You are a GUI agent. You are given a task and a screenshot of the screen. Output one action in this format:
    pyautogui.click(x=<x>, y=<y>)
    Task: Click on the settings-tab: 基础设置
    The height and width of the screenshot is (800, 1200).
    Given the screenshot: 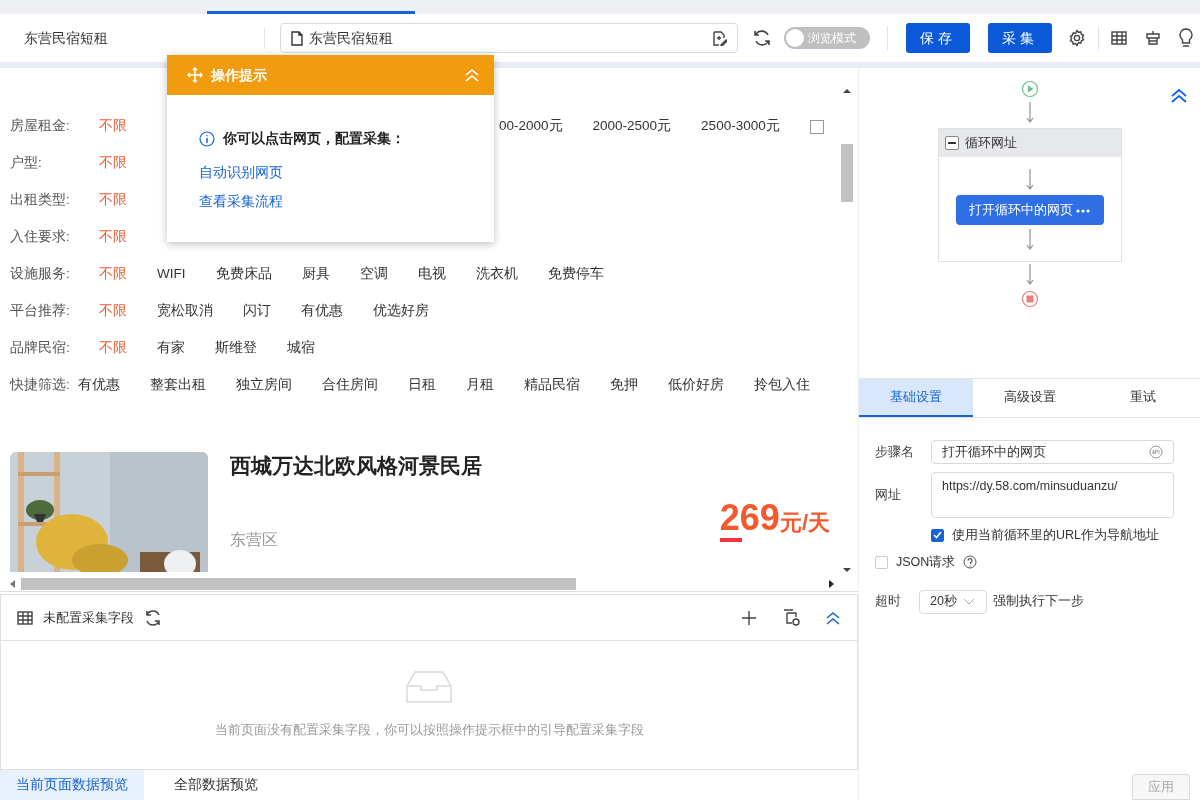 What is the action you would take?
    pyautogui.click(x=916, y=398)
    